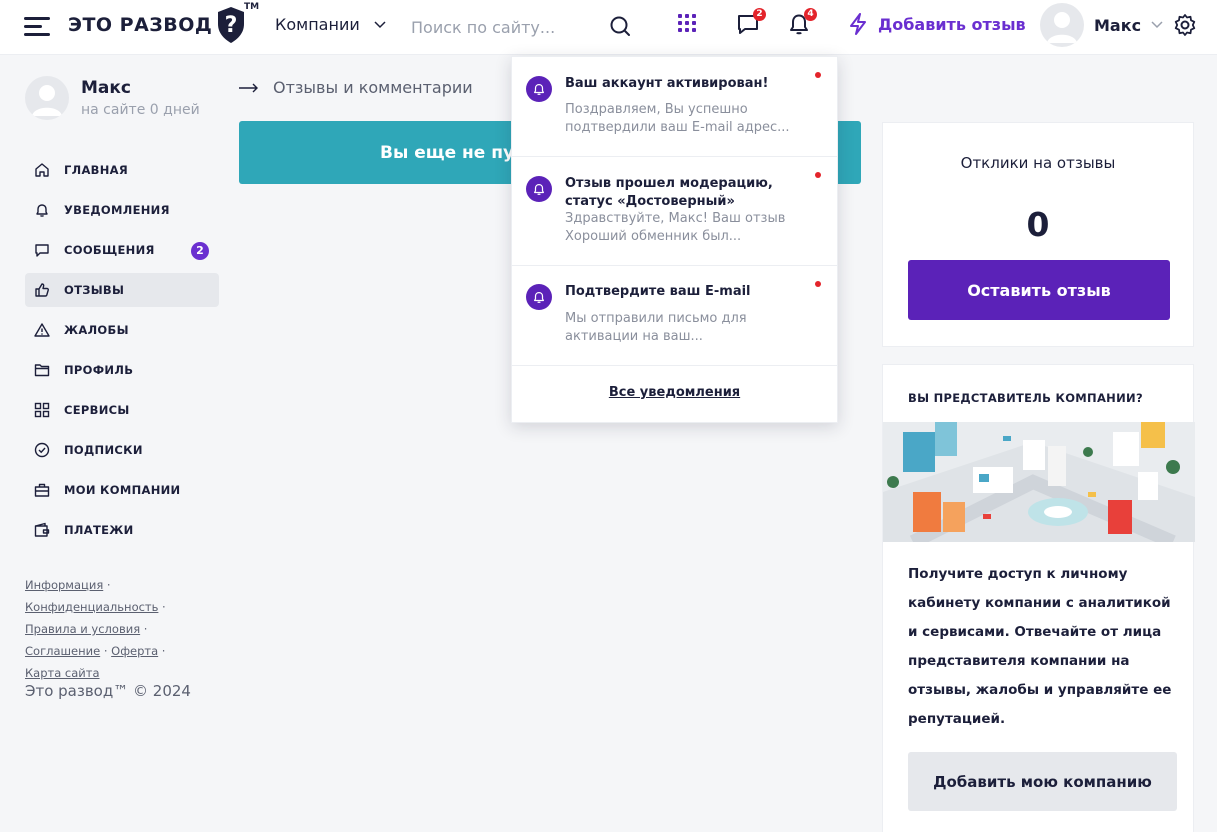 The image size is (1217, 832). What do you see at coordinates (658, 291) in the screenshot?
I see `notification-title: Подтвердите ваш E-mail` at bounding box center [658, 291].